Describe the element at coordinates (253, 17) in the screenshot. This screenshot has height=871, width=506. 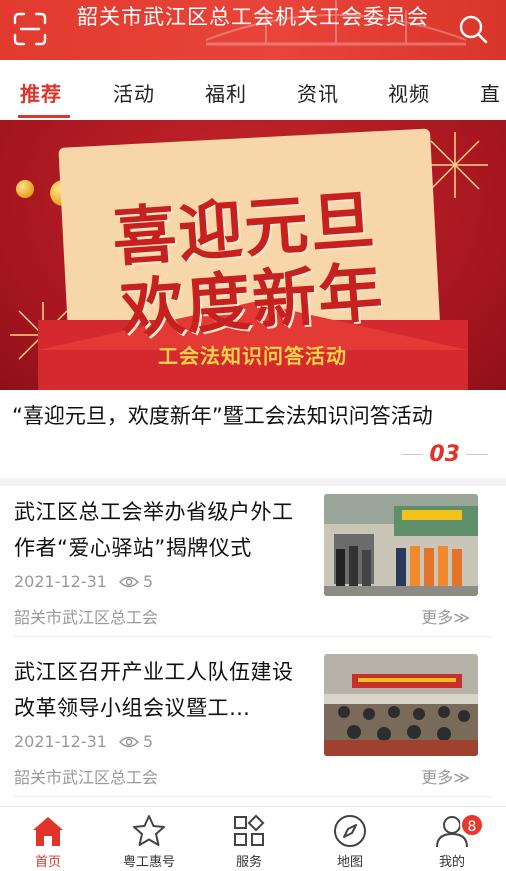
I see `page-title: 韶关市武江区总工会机关工会委员会` at that location.